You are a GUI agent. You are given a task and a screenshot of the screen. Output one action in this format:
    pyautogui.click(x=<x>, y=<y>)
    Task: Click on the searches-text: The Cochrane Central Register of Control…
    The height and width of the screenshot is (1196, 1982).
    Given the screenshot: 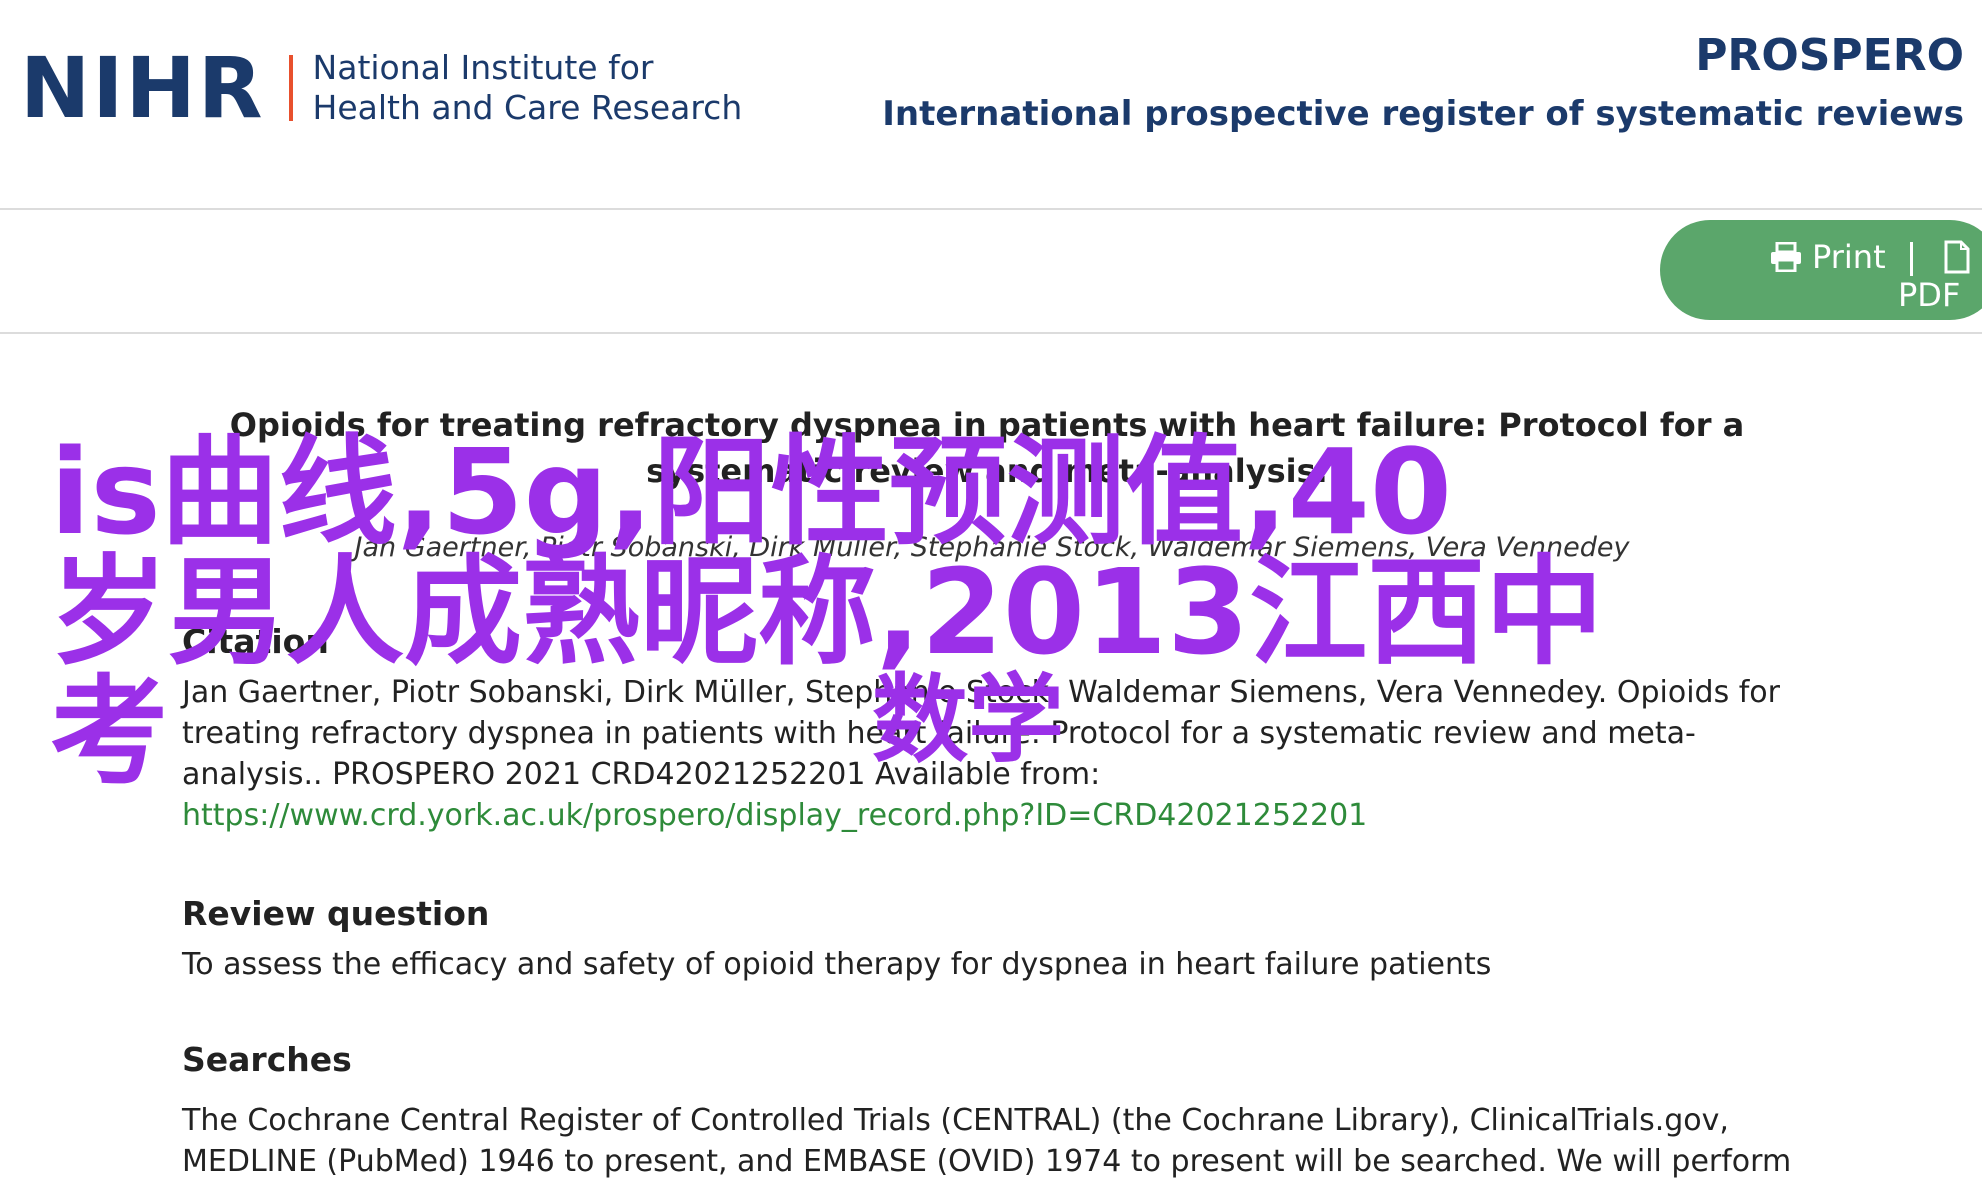 What is the action you would take?
    pyautogui.click(x=987, y=1141)
    